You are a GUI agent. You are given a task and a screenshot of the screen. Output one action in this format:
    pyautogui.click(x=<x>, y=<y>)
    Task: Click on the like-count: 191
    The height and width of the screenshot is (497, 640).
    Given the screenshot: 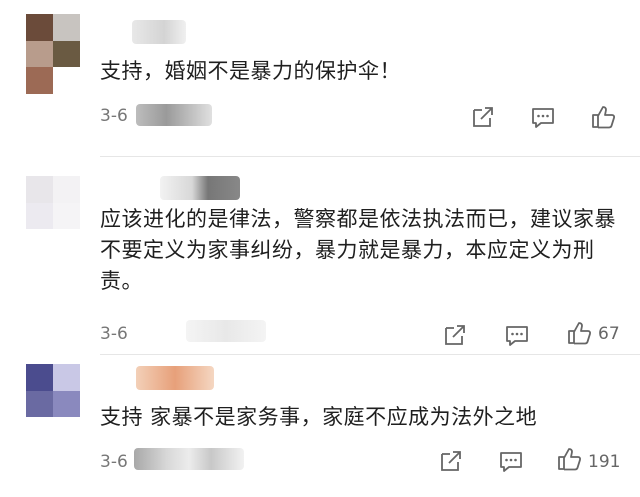 What is the action you would take?
    pyautogui.click(x=604, y=462)
    